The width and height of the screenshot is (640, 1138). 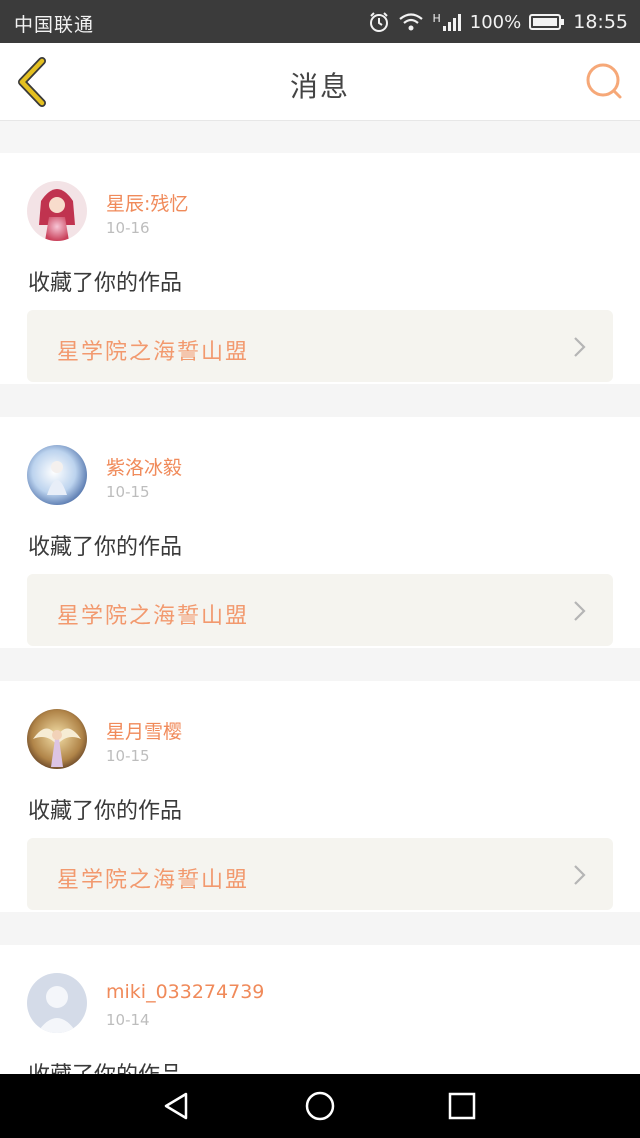 I want to click on username: miki_033274739, so click(x=185, y=992).